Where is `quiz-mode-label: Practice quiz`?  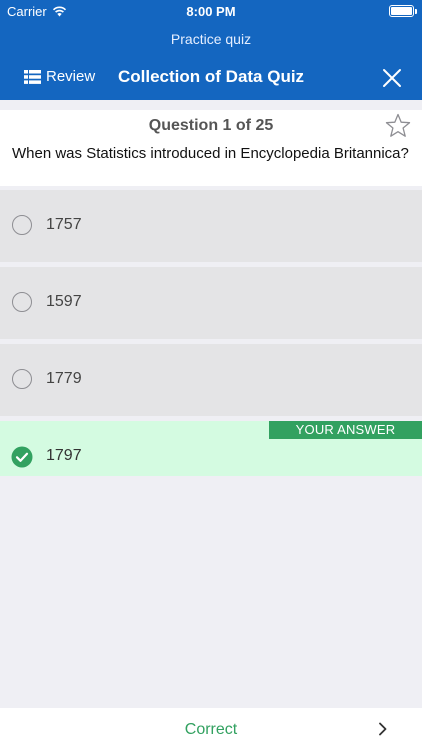
quiz-mode-label: Practice quiz is located at coordinates (211, 39).